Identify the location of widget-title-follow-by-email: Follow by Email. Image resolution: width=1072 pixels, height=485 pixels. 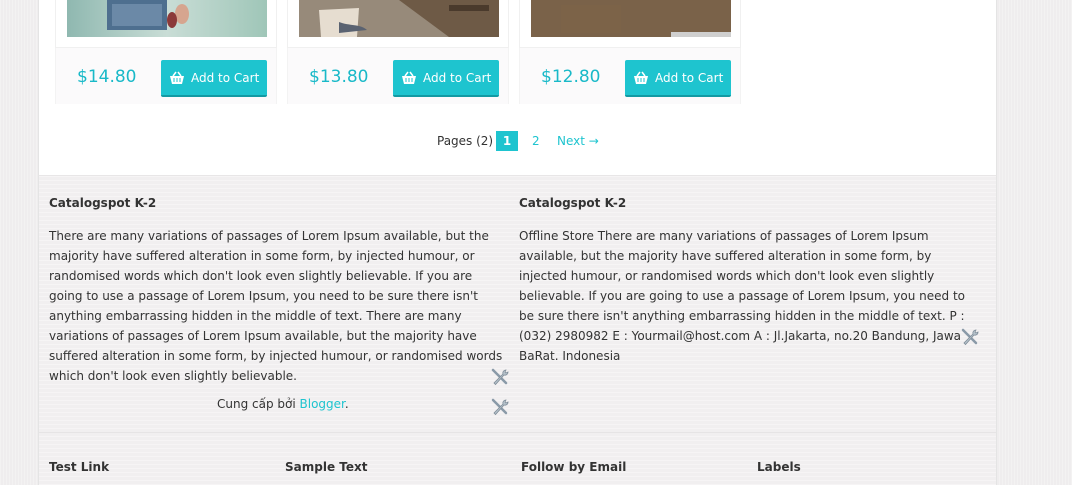
(574, 467).